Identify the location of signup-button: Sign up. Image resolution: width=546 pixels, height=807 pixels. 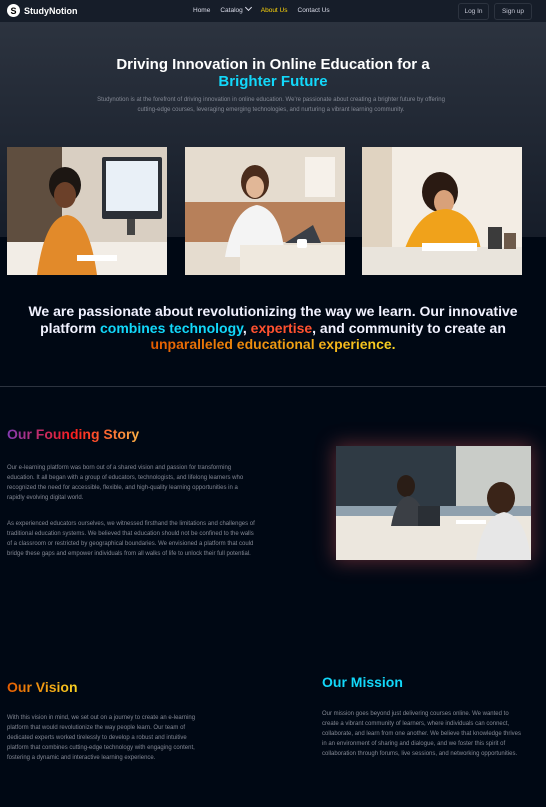
(513, 11).